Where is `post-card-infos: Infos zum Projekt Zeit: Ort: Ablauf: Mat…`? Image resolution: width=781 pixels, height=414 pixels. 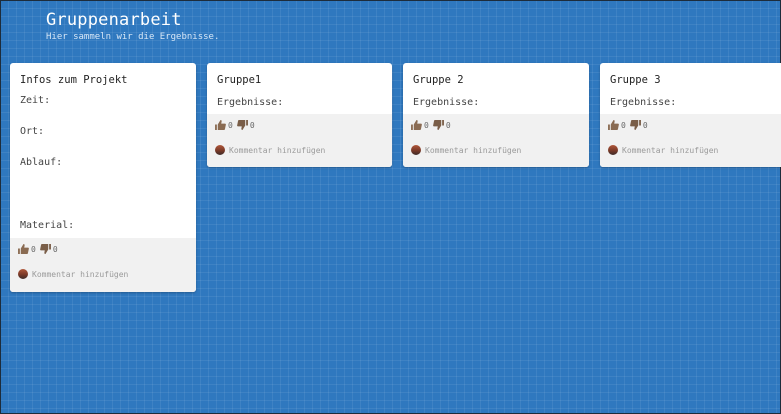
post-card-infos: Infos zum Projekt Zeit: Ort: Ablauf: Mat… is located at coordinates (103, 177).